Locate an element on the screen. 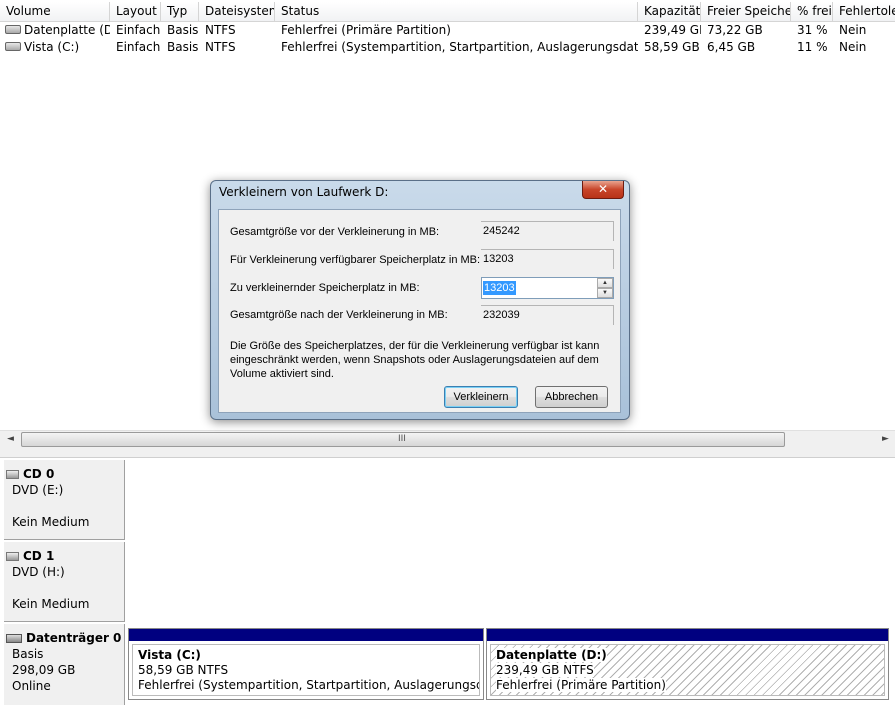  partition-status: Fehlerfrei (Primäre Partition) is located at coordinates (581, 685).